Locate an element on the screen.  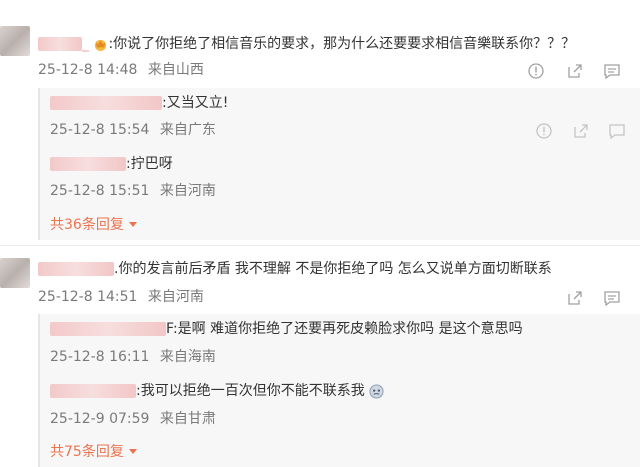
badge-icon is located at coordinates (100, 44).